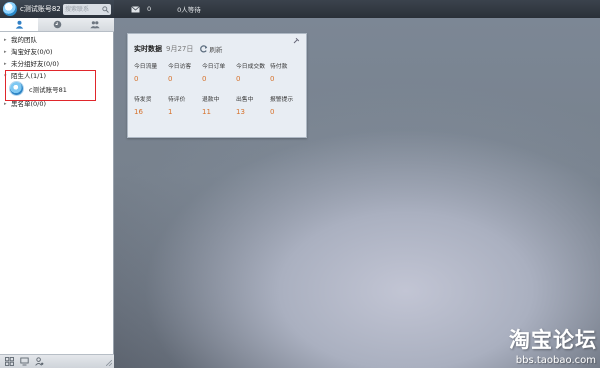 The width and height of the screenshot is (600, 368). Describe the element at coordinates (250, 67) in the screenshot. I see `stat-label: 今日成交数` at that location.